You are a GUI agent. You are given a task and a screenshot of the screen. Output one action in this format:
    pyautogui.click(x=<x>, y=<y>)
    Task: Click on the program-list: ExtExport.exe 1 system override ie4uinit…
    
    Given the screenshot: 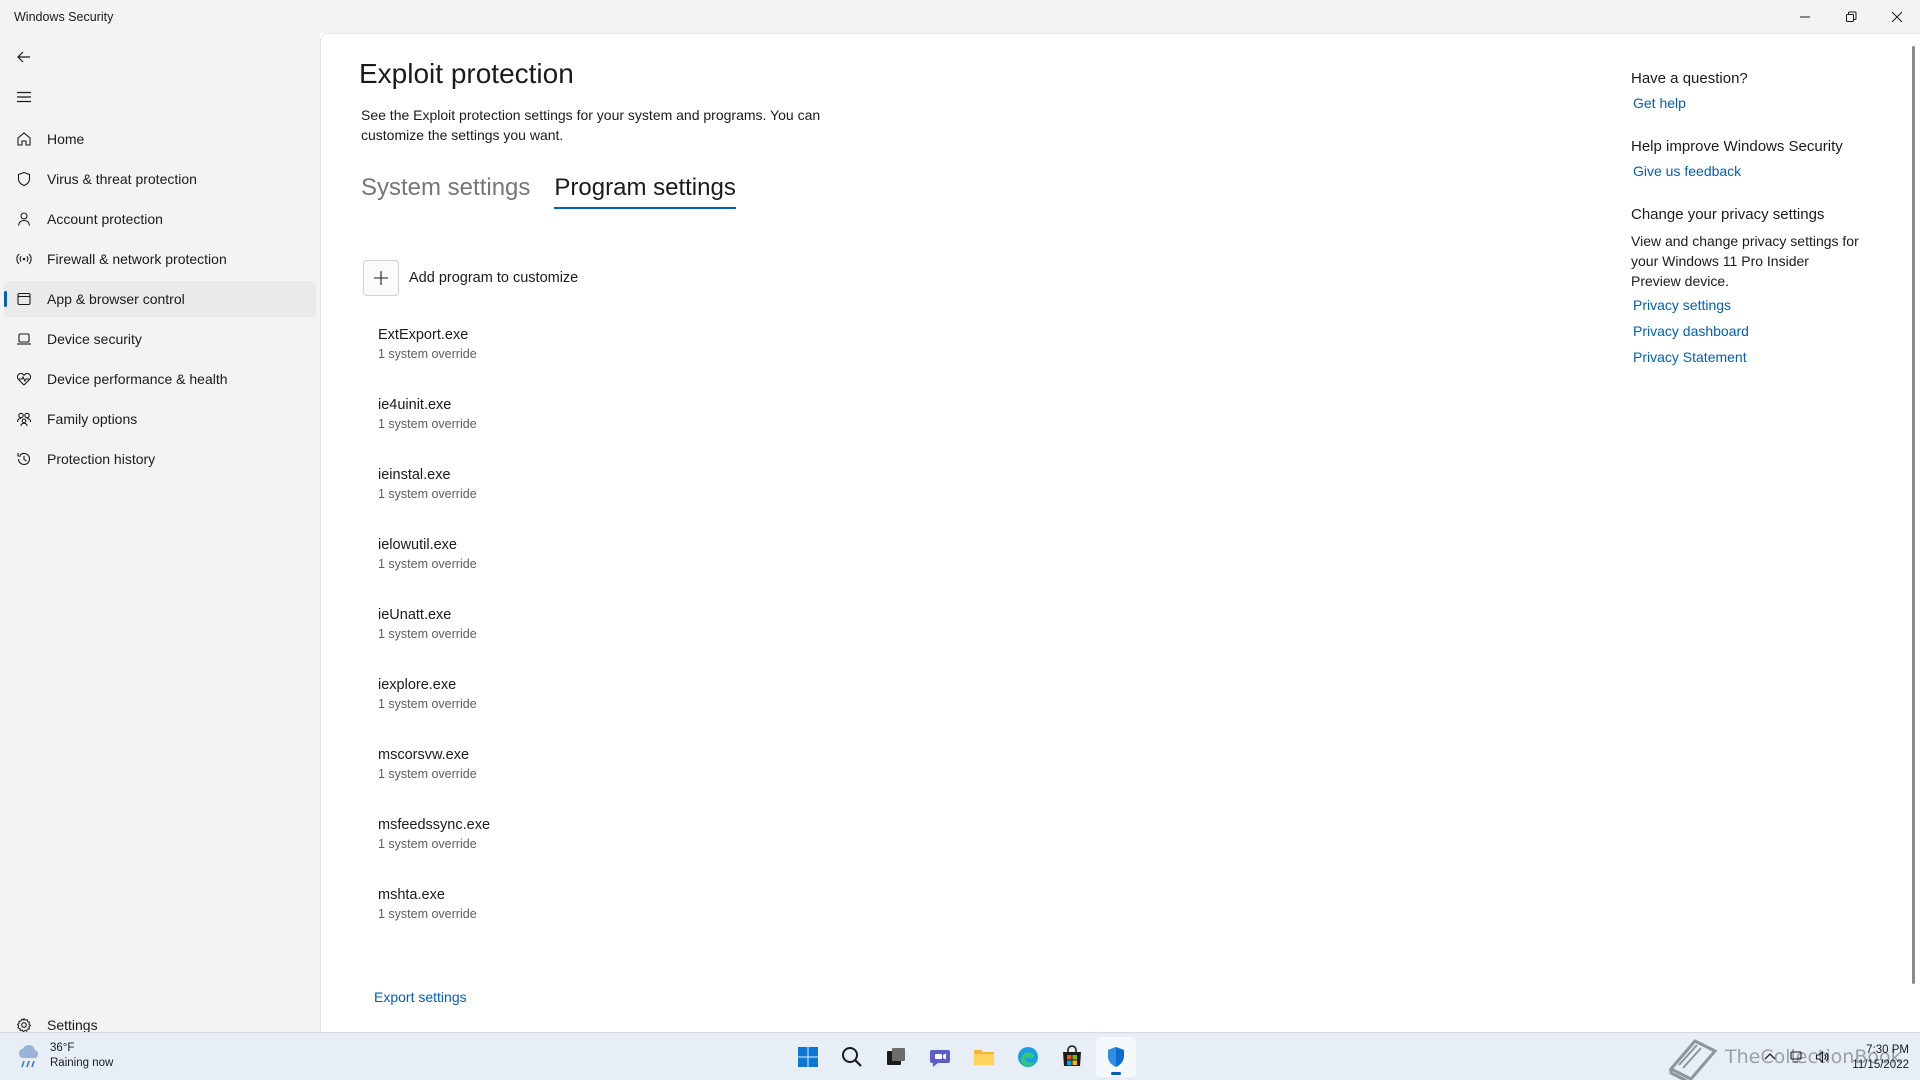 What is the action you would take?
    pyautogui.click(x=578, y=641)
    